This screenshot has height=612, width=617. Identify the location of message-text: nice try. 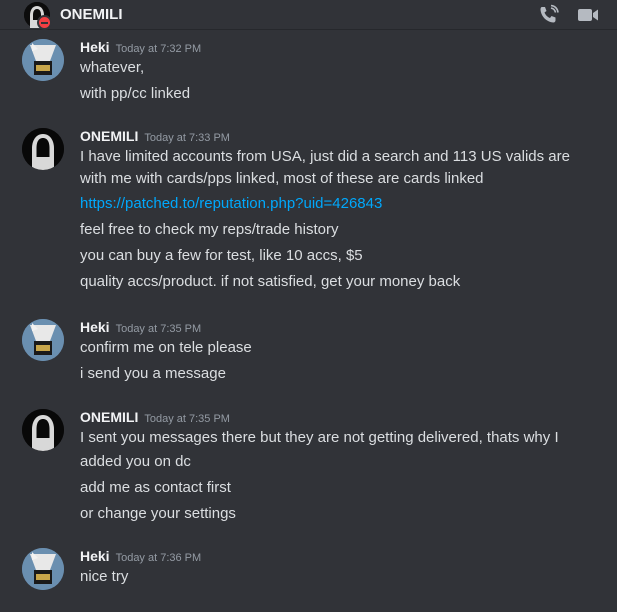
(104, 576).